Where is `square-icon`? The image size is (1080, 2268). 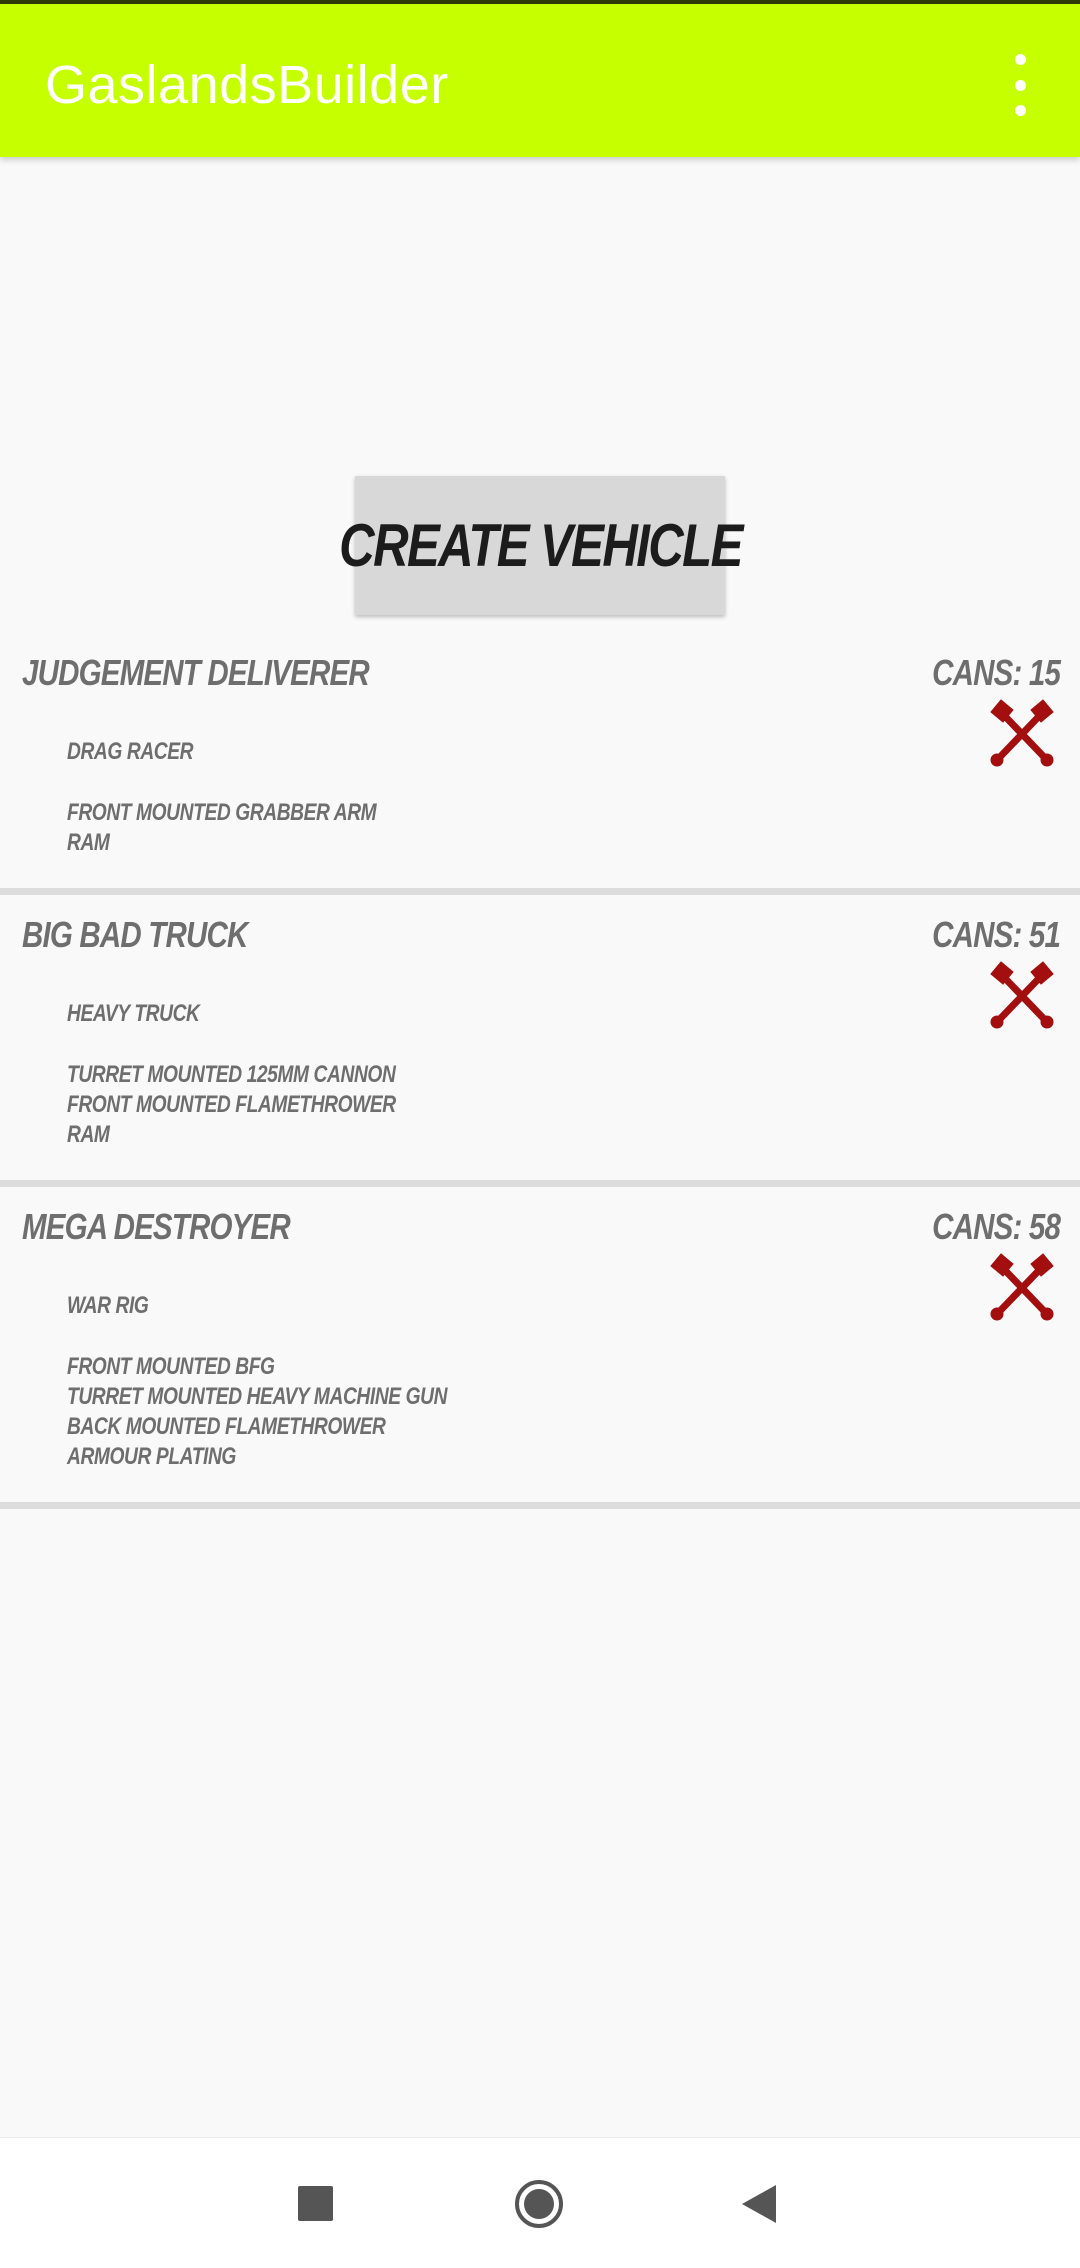 square-icon is located at coordinates (315, 2203).